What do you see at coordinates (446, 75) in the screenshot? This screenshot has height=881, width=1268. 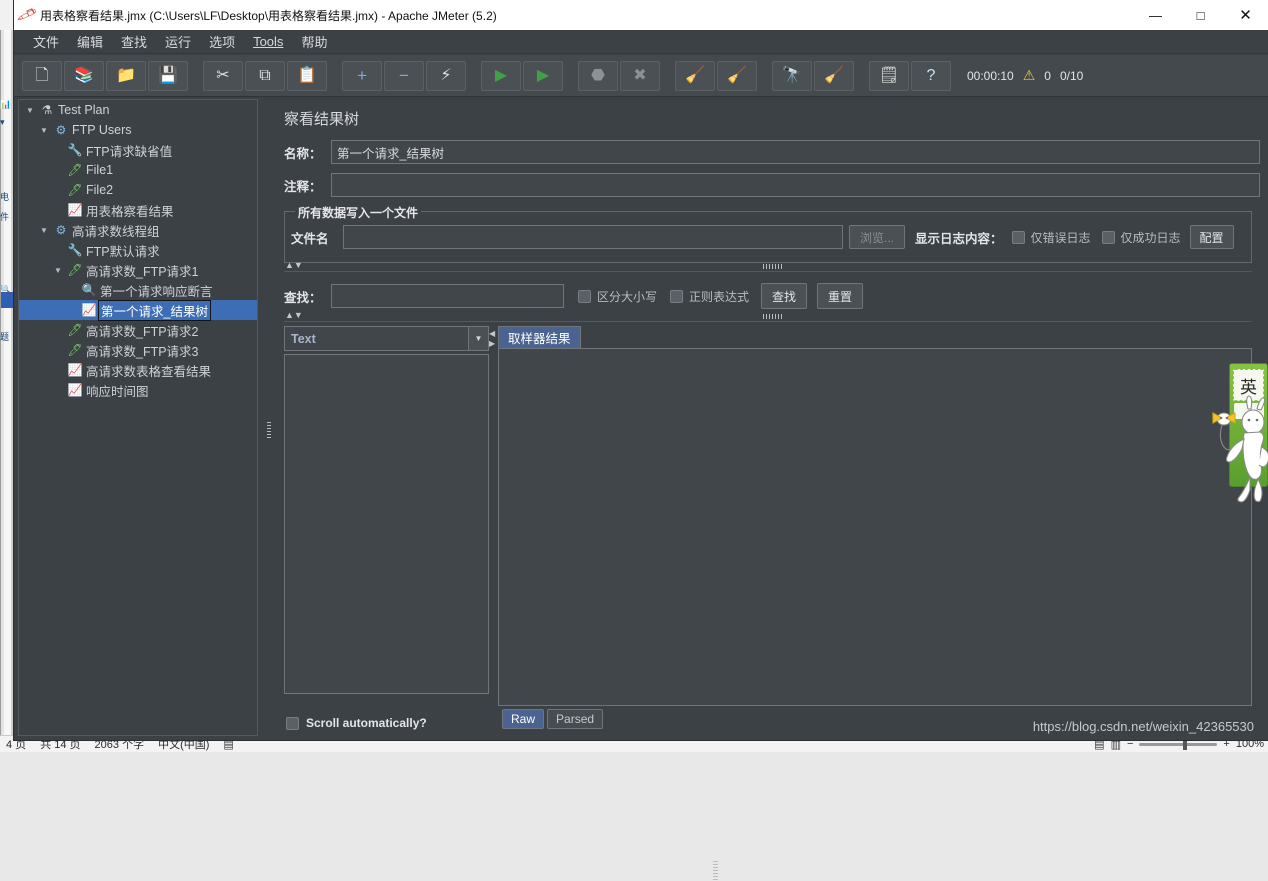 I see `toggle-button: ⚡` at bounding box center [446, 75].